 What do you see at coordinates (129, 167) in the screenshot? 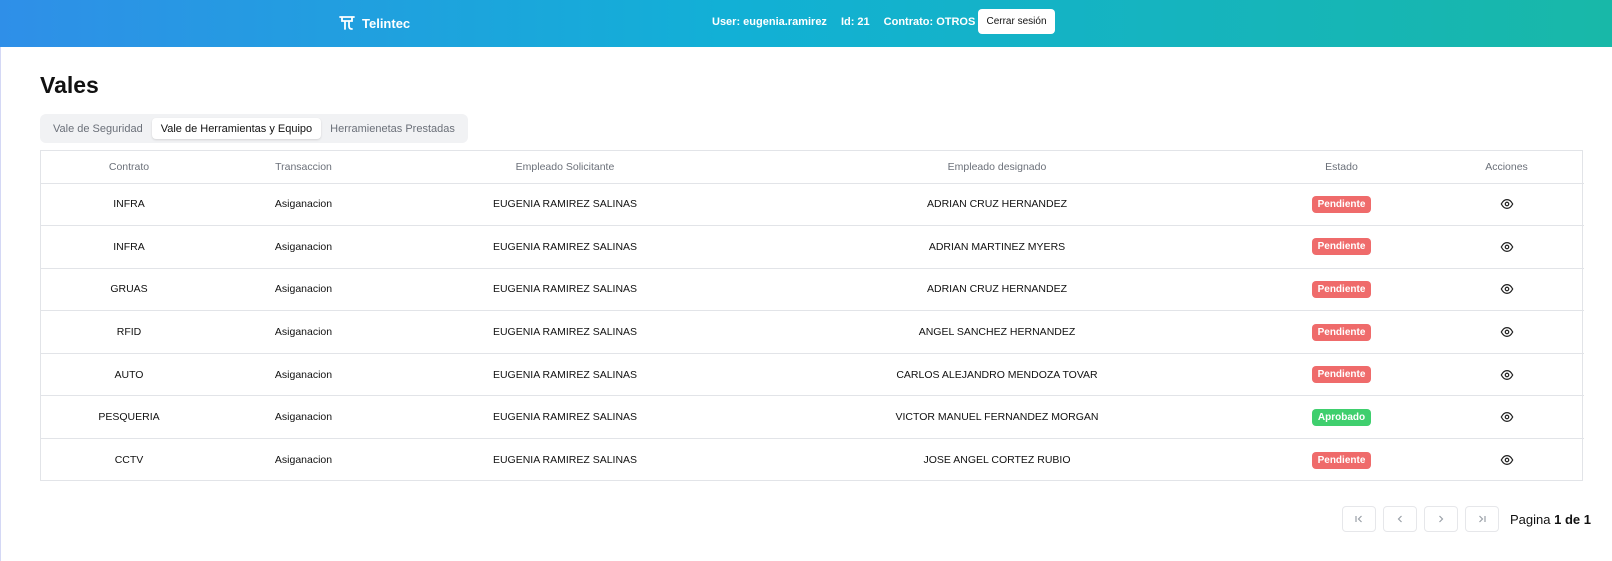
I see `column-header: Contrato` at bounding box center [129, 167].